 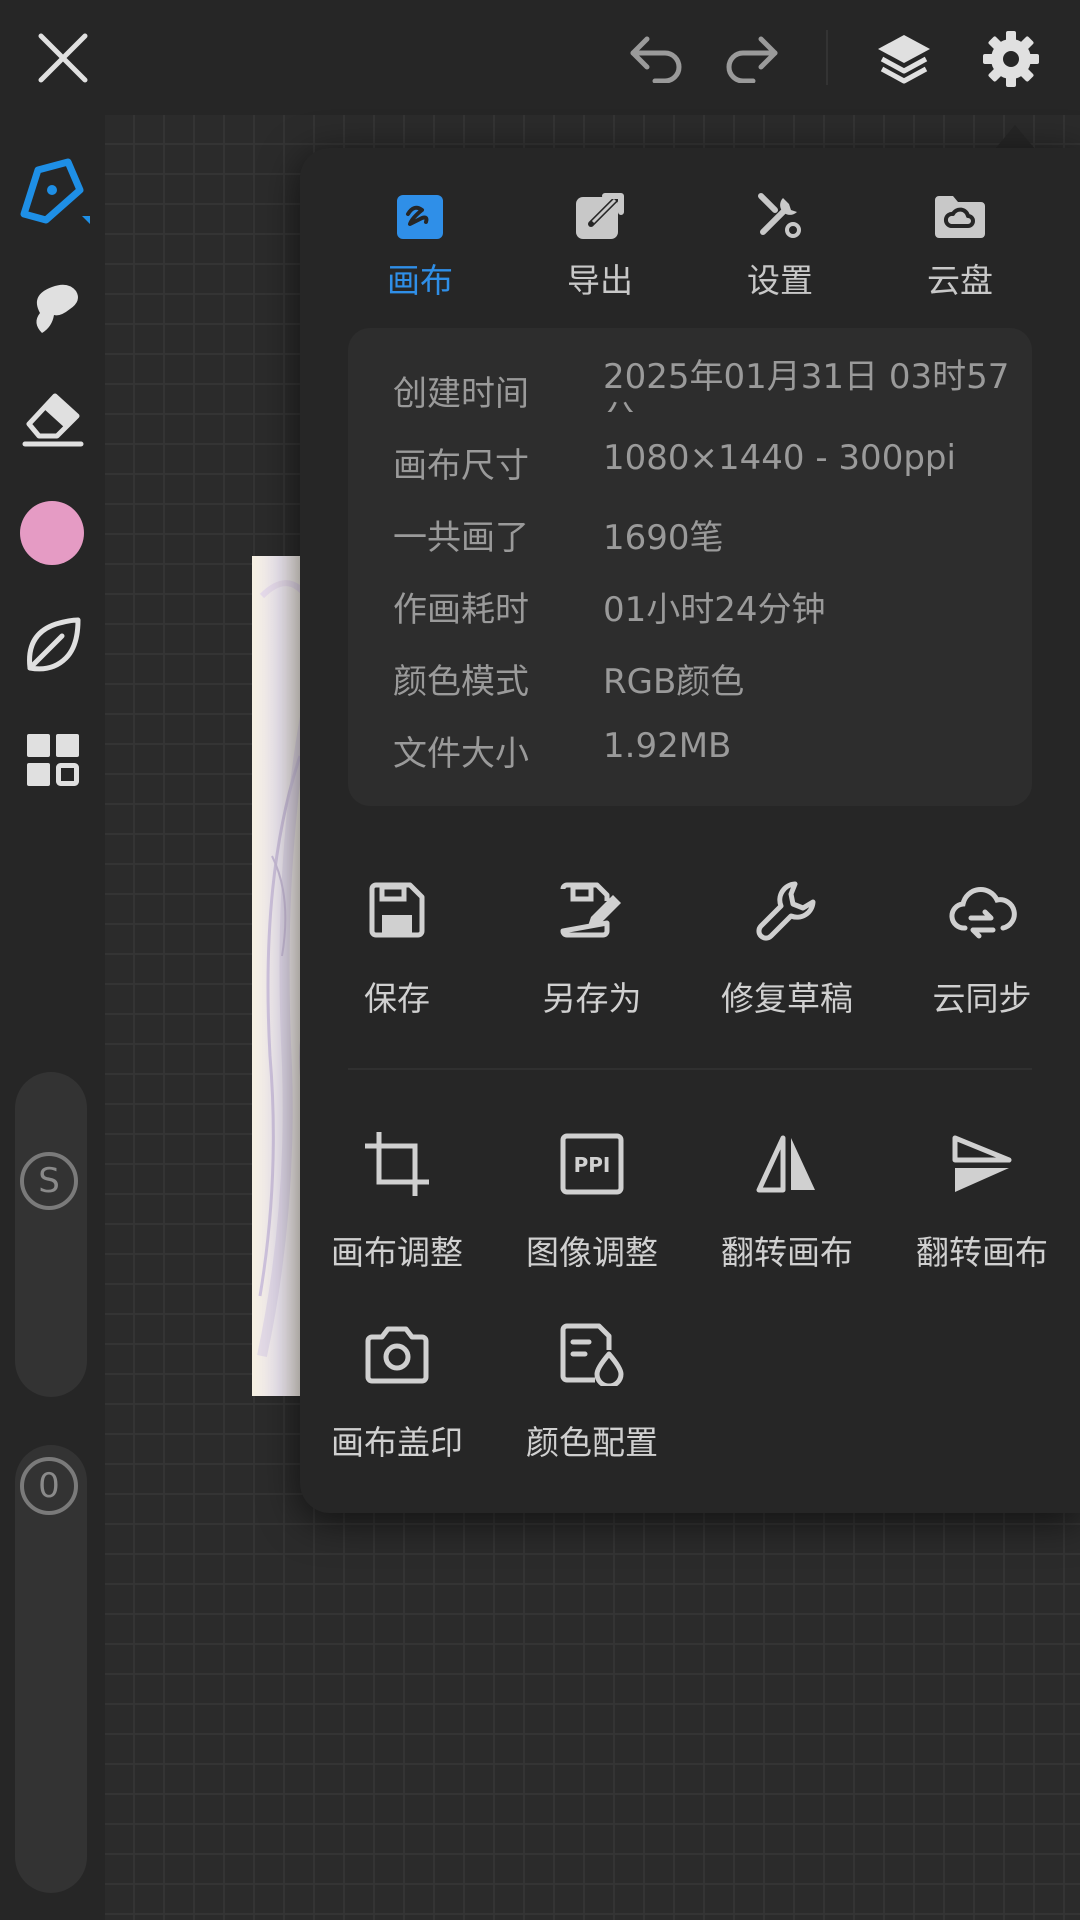 What do you see at coordinates (787, 945) in the screenshot?
I see `repair-draft-button: 修复草稿` at bounding box center [787, 945].